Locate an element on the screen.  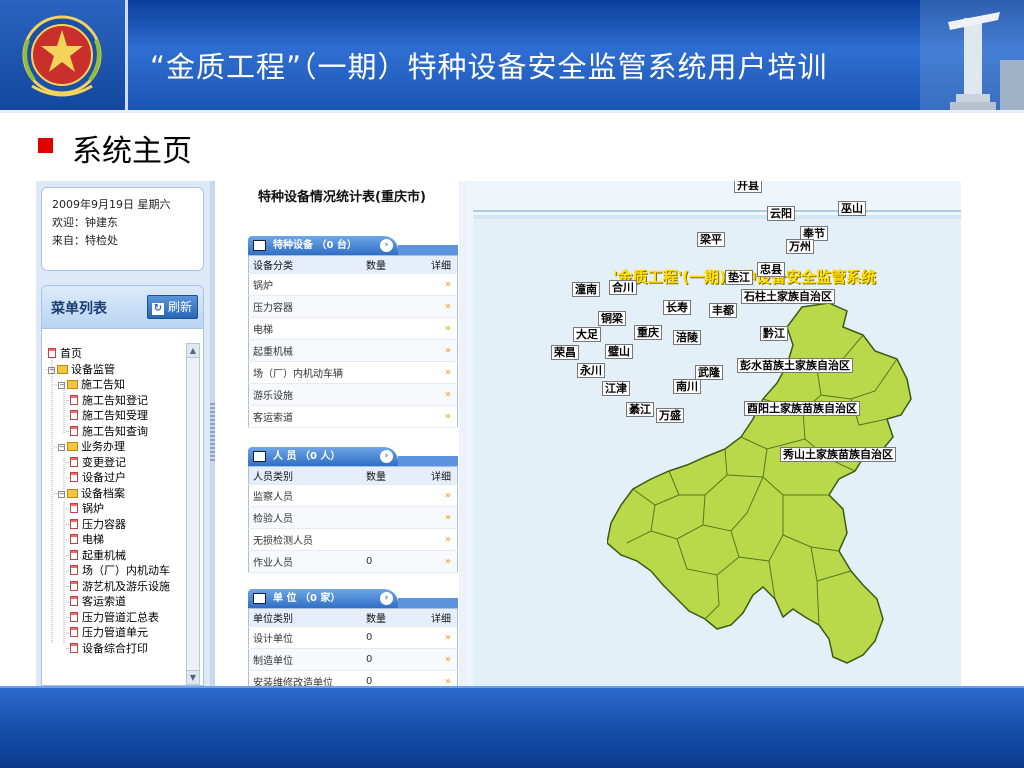
map-region-label: 荣昌 is located at coordinates (565, 352).